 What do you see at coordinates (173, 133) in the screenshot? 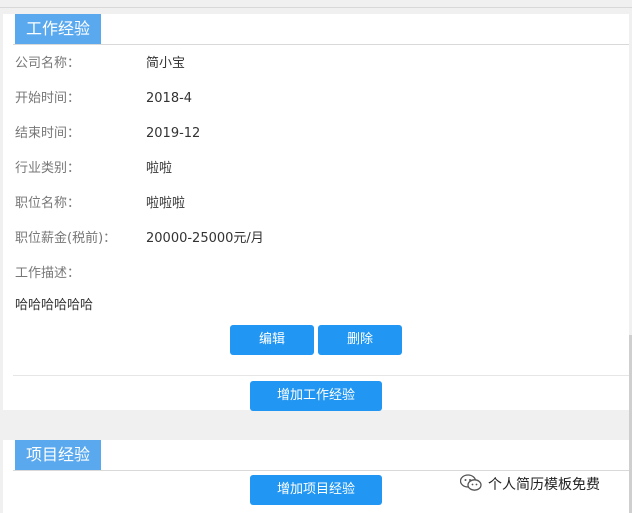
I see `field-value: 2019-12` at bounding box center [173, 133].